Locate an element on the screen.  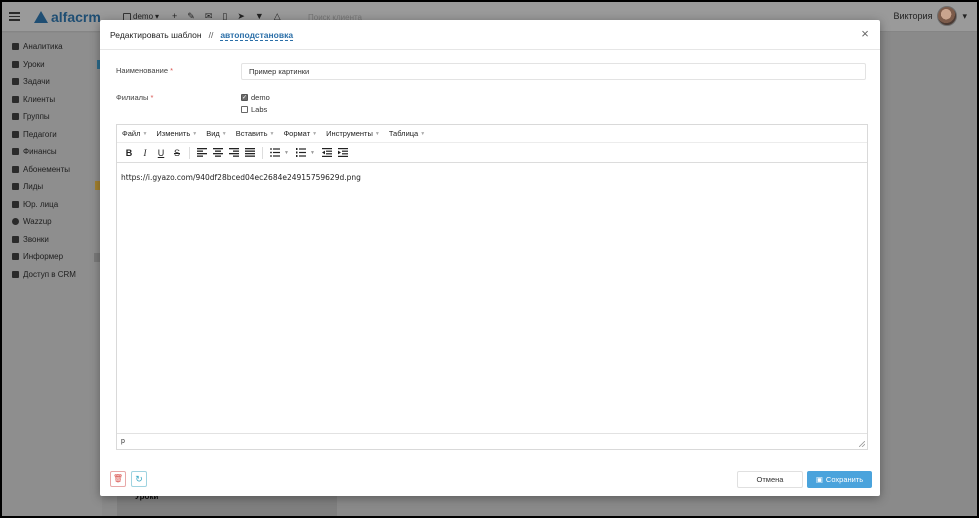
delete-button: 🗑 is located at coordinates (118, 479).